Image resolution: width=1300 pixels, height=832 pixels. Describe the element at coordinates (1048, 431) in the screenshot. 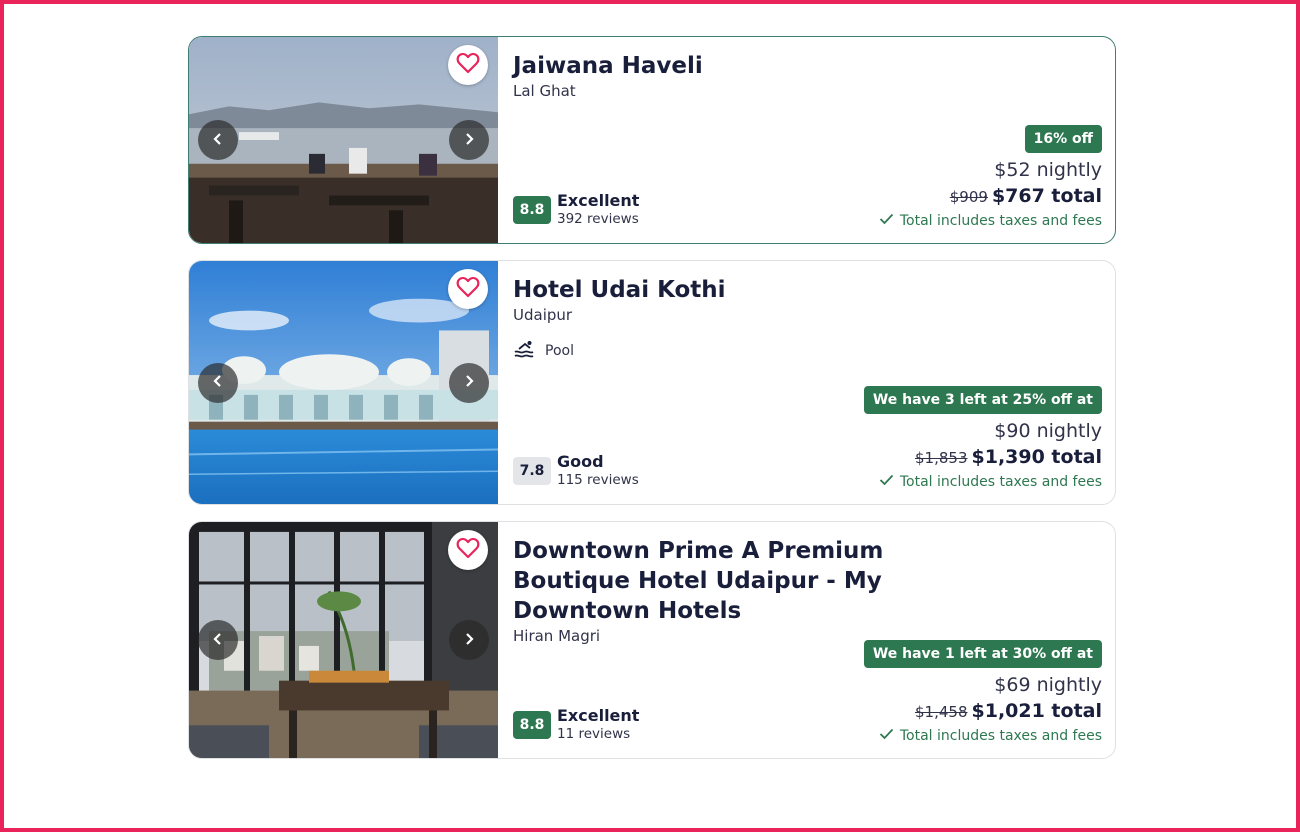

I see `nightly-price: $90 nightly` at that location.